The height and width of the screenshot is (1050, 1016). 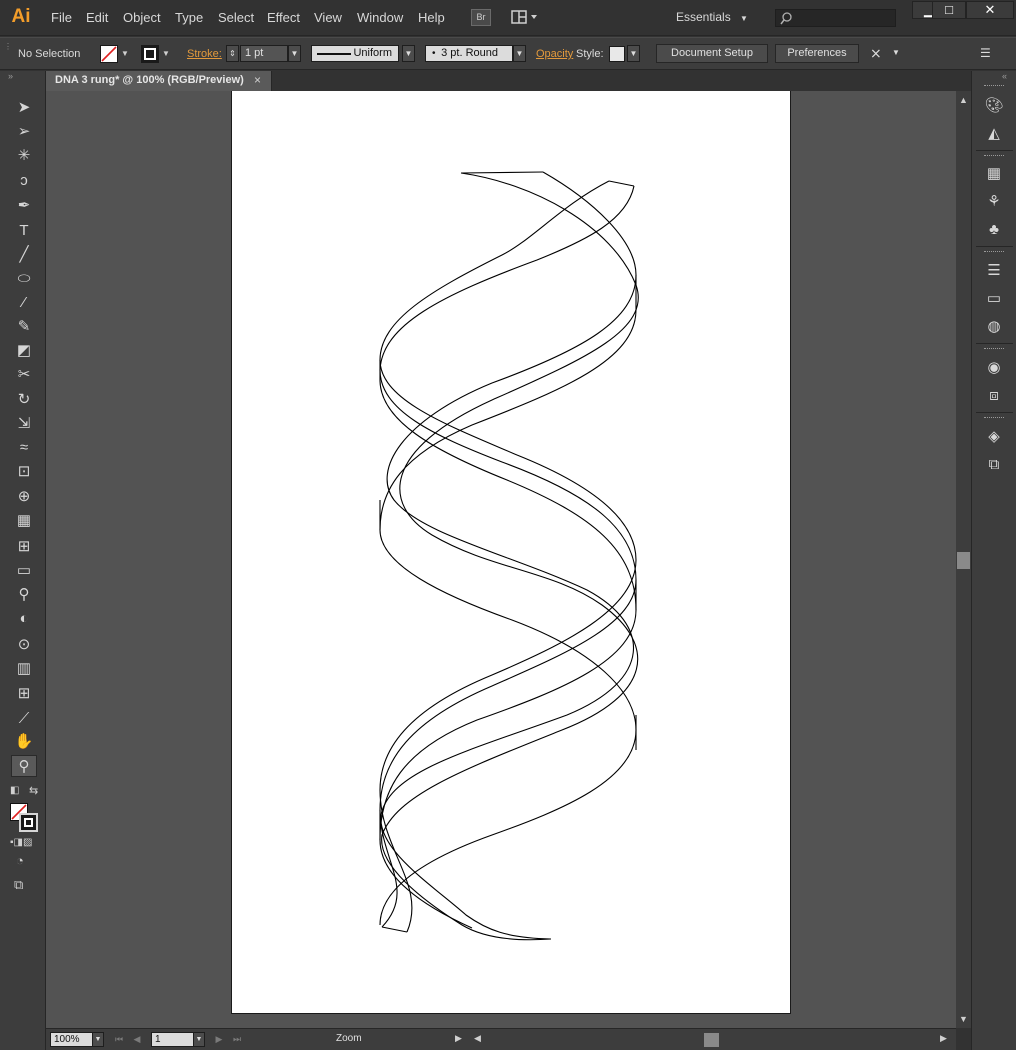 I want to click on horizontal-scrollbar: ◀ ▶, so click(x=714, y=1040).